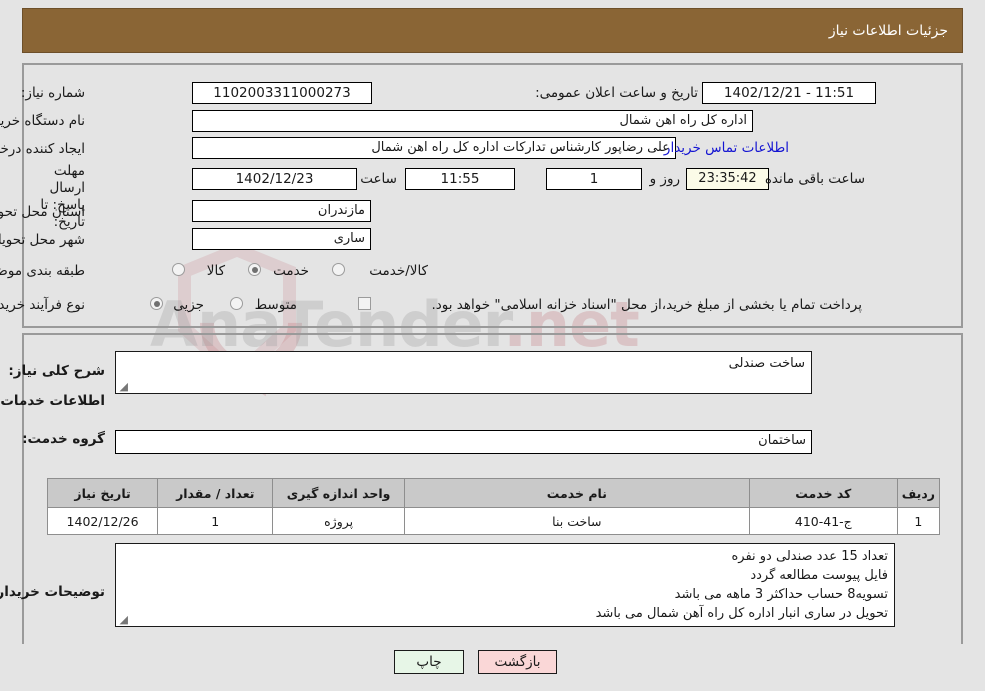 This screenshot has width=985, height=691. I want to click on th-name: نام خدمت, so click(576, 493).